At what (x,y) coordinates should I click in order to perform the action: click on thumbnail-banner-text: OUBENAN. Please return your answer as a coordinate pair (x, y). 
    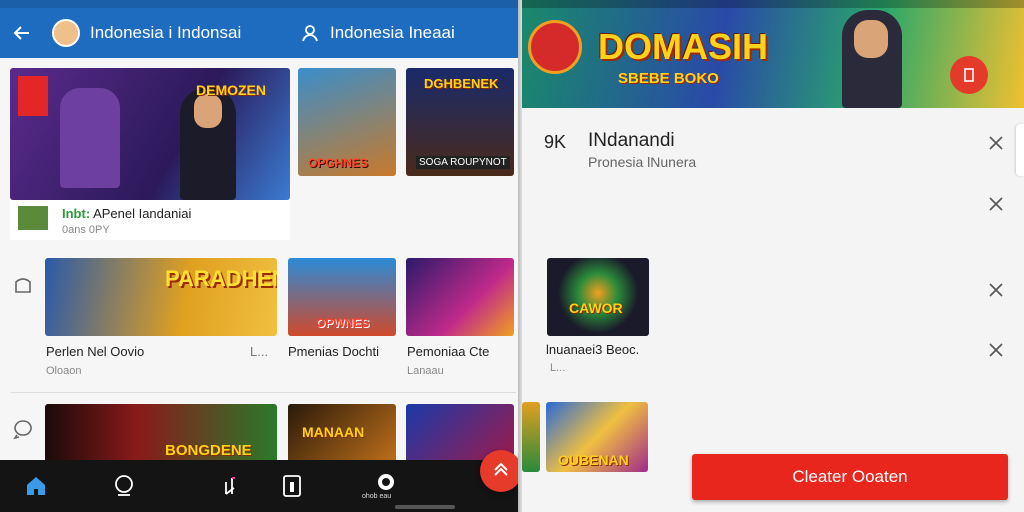
    Looking at the image, I should click on (593, 460).